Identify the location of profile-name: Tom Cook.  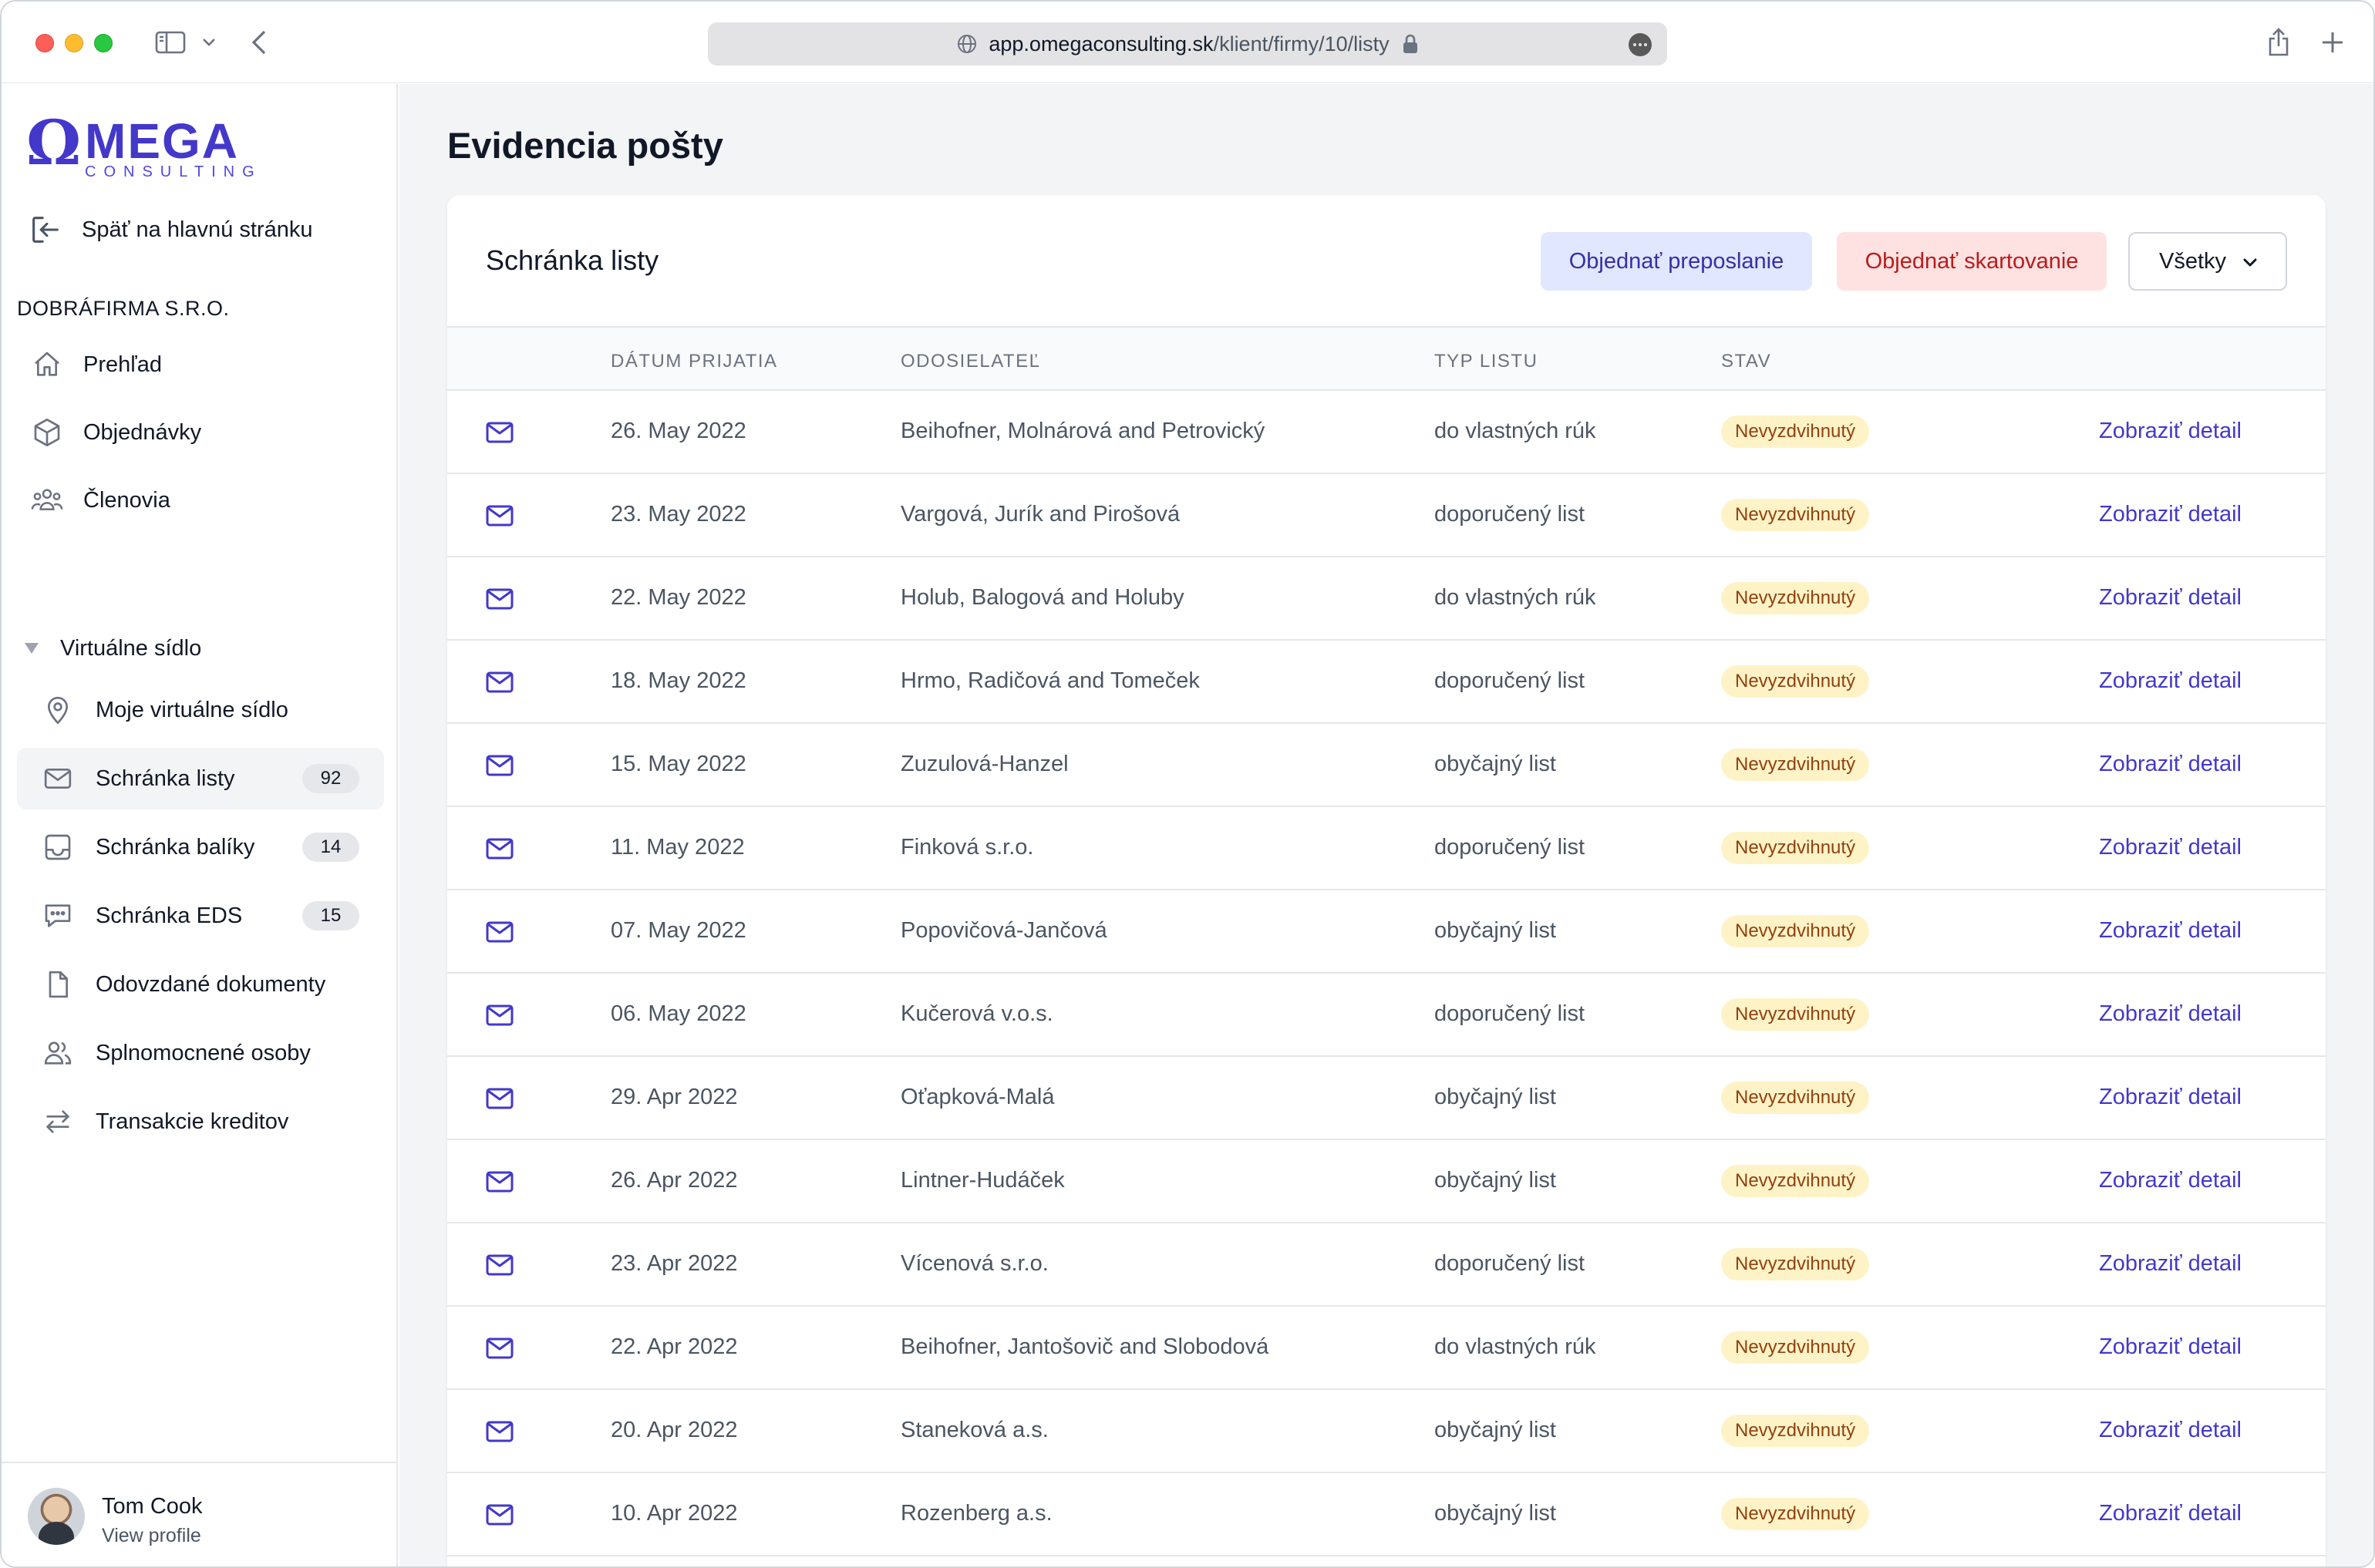
(152, 1506).